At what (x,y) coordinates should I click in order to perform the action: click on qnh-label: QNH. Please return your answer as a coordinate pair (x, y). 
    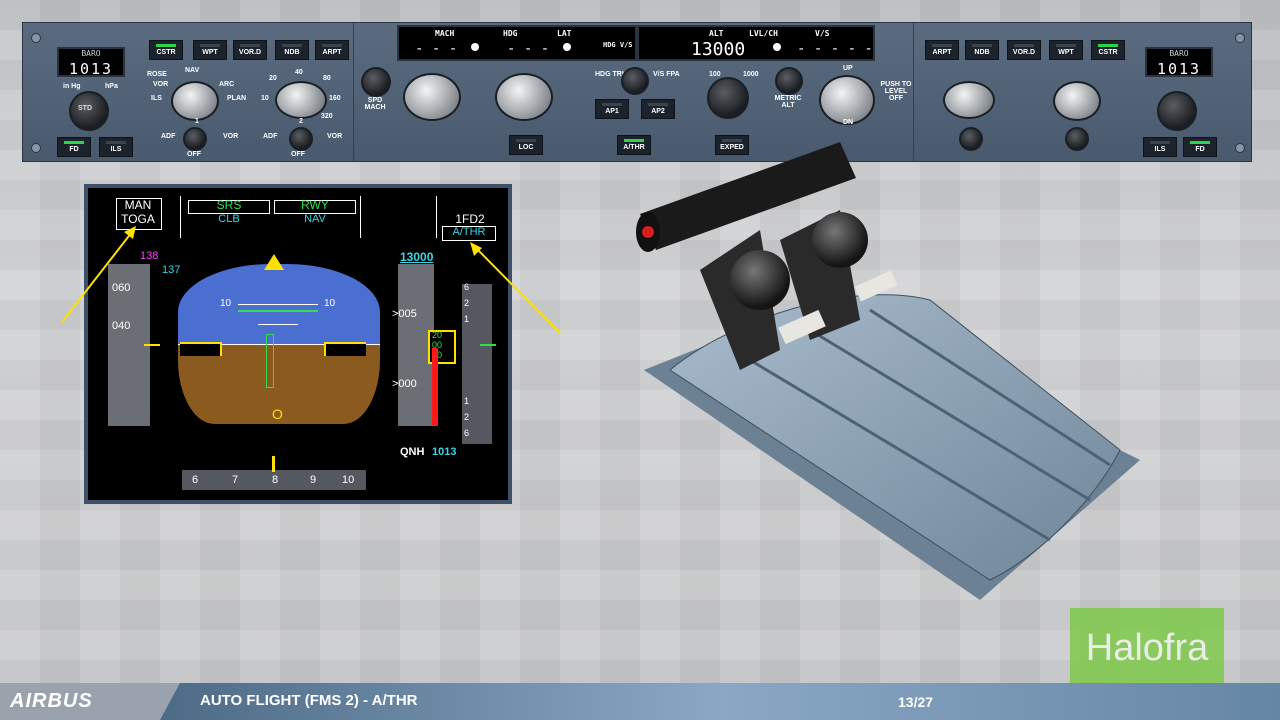
    Looking at the image, I should click on (412, 452).